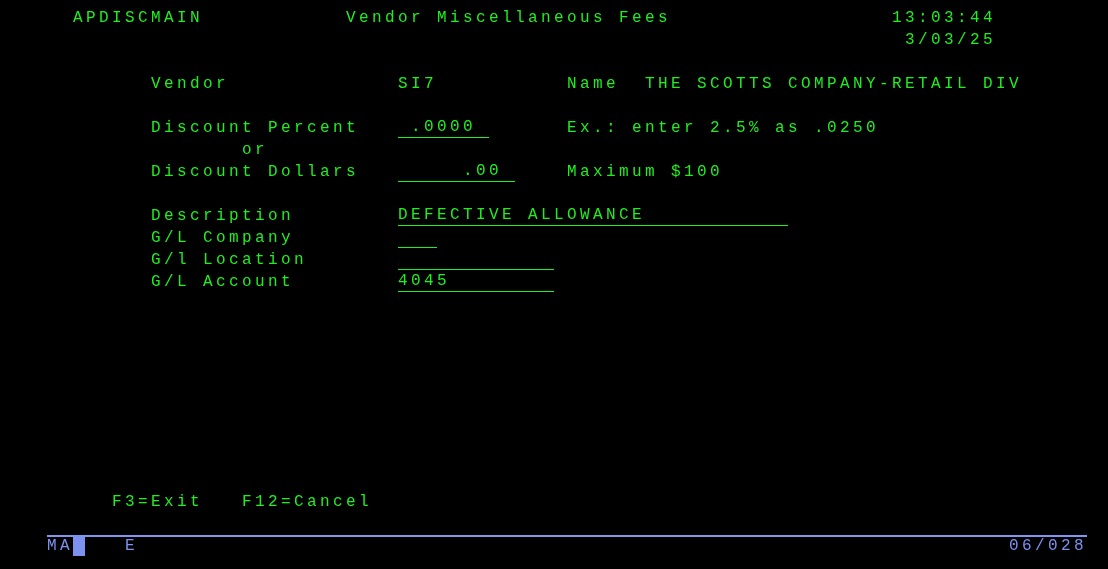 The height and width of the screenshot is (569, 1108). Describe the element at coordinates (66, 546) in the screenshot. I see `status-indicator: A` at that location.